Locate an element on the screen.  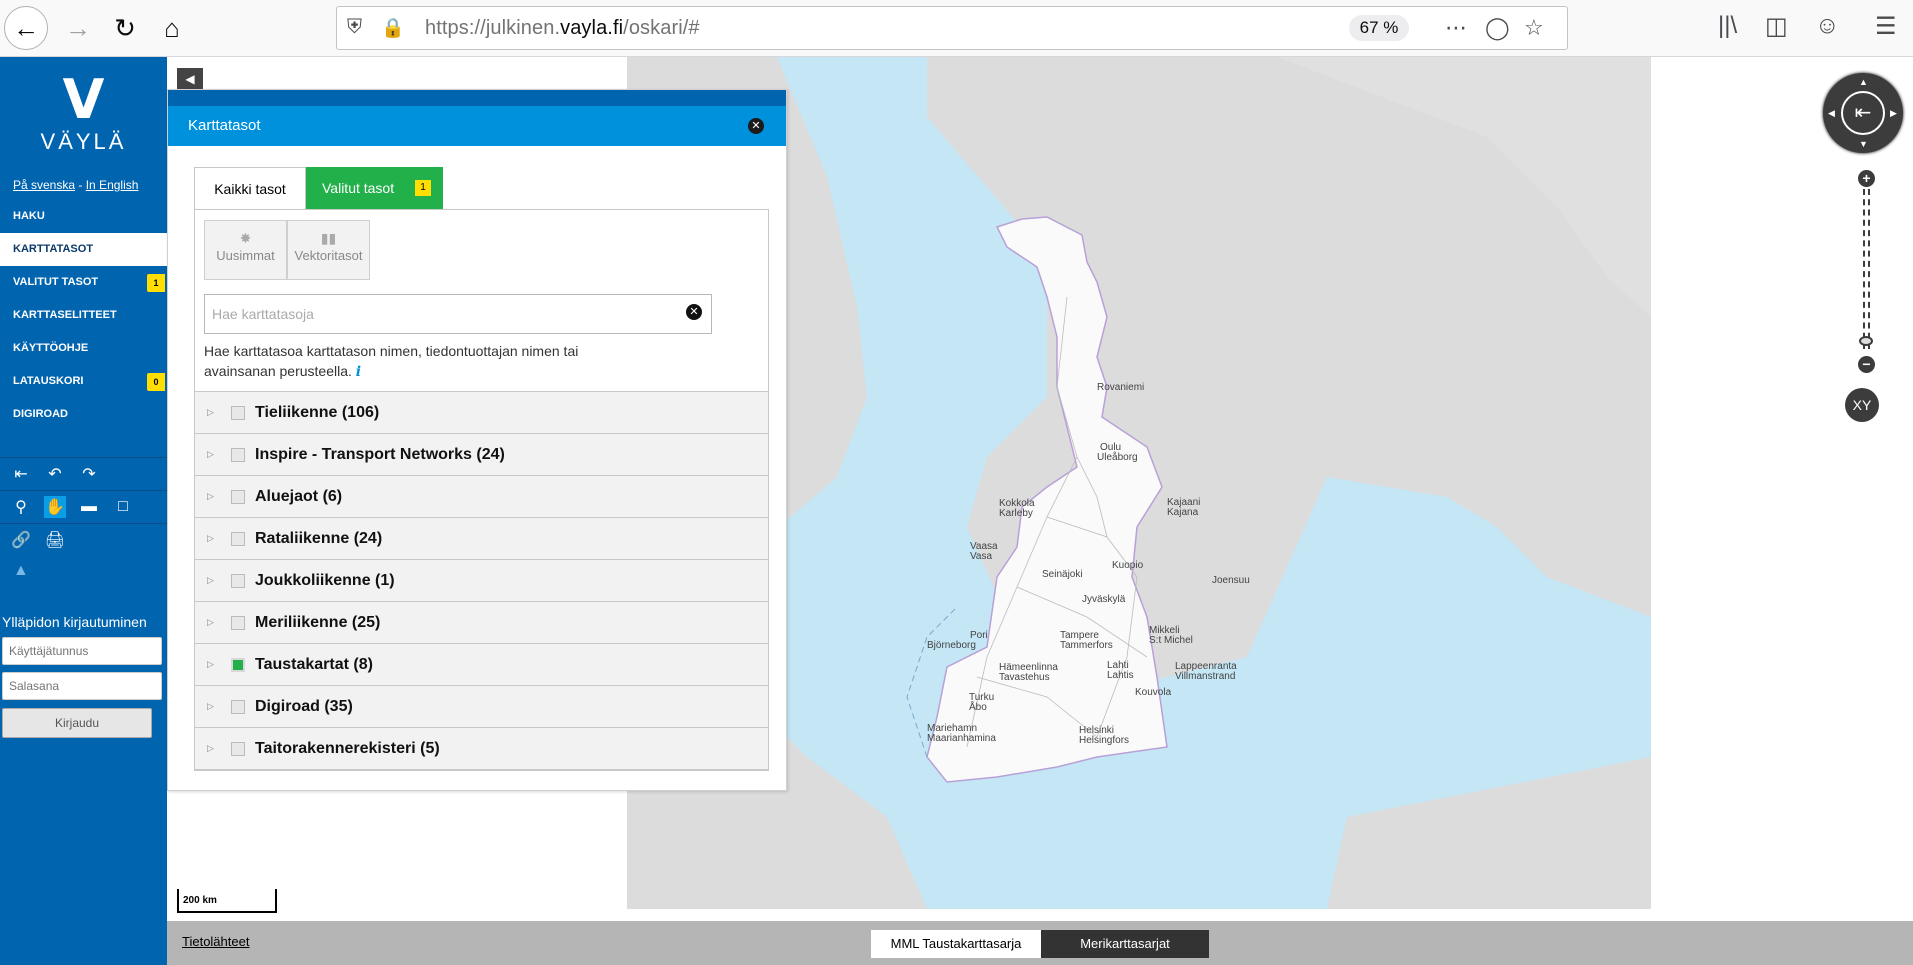
english-link: In English is located at coordinates (112, 185).